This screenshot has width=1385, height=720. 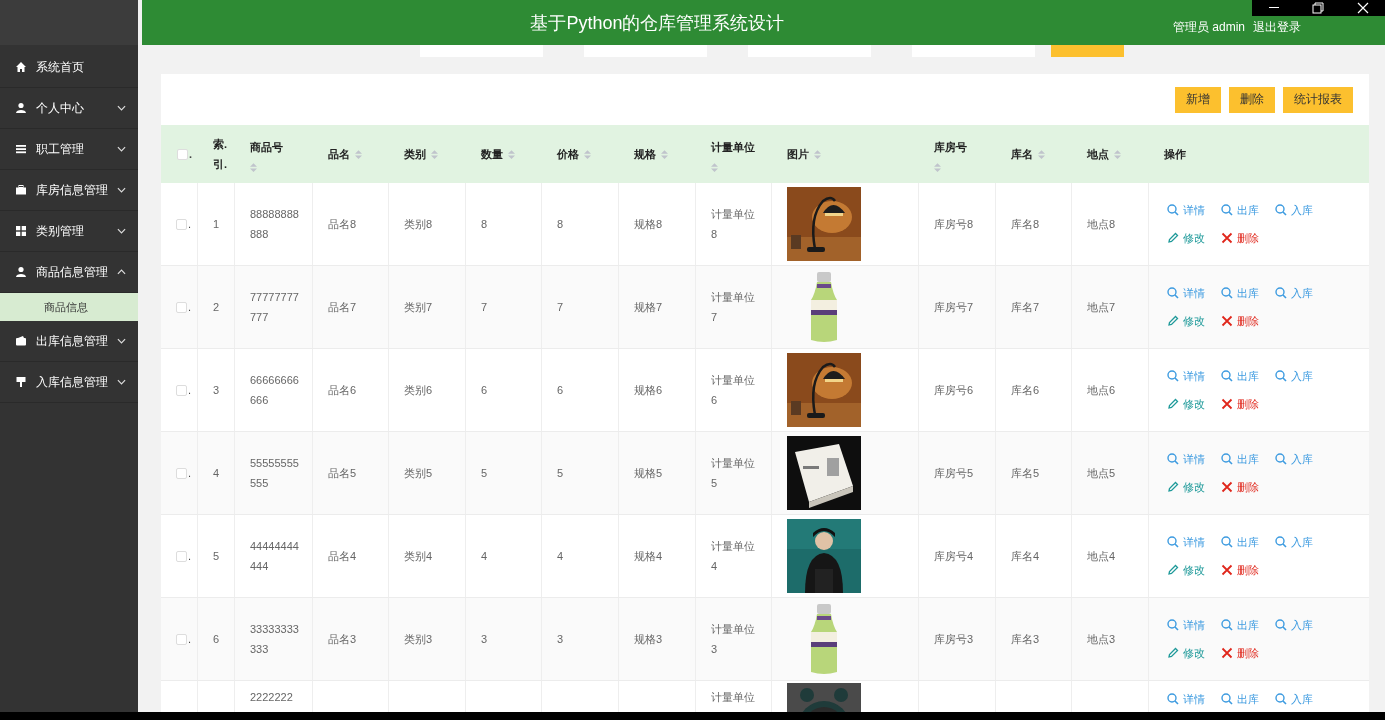 I want to click on column-header: 计量单位, so click(x=733, y=147).